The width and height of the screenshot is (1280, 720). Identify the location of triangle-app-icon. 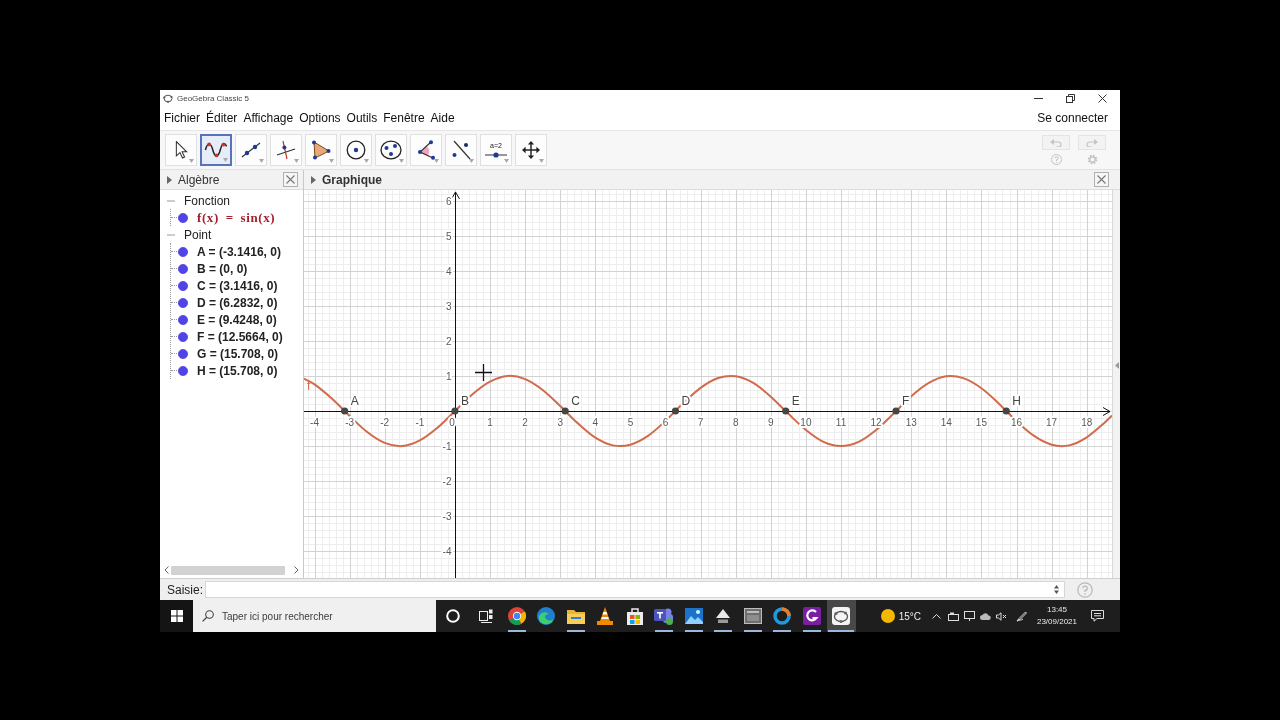
(723, 616).